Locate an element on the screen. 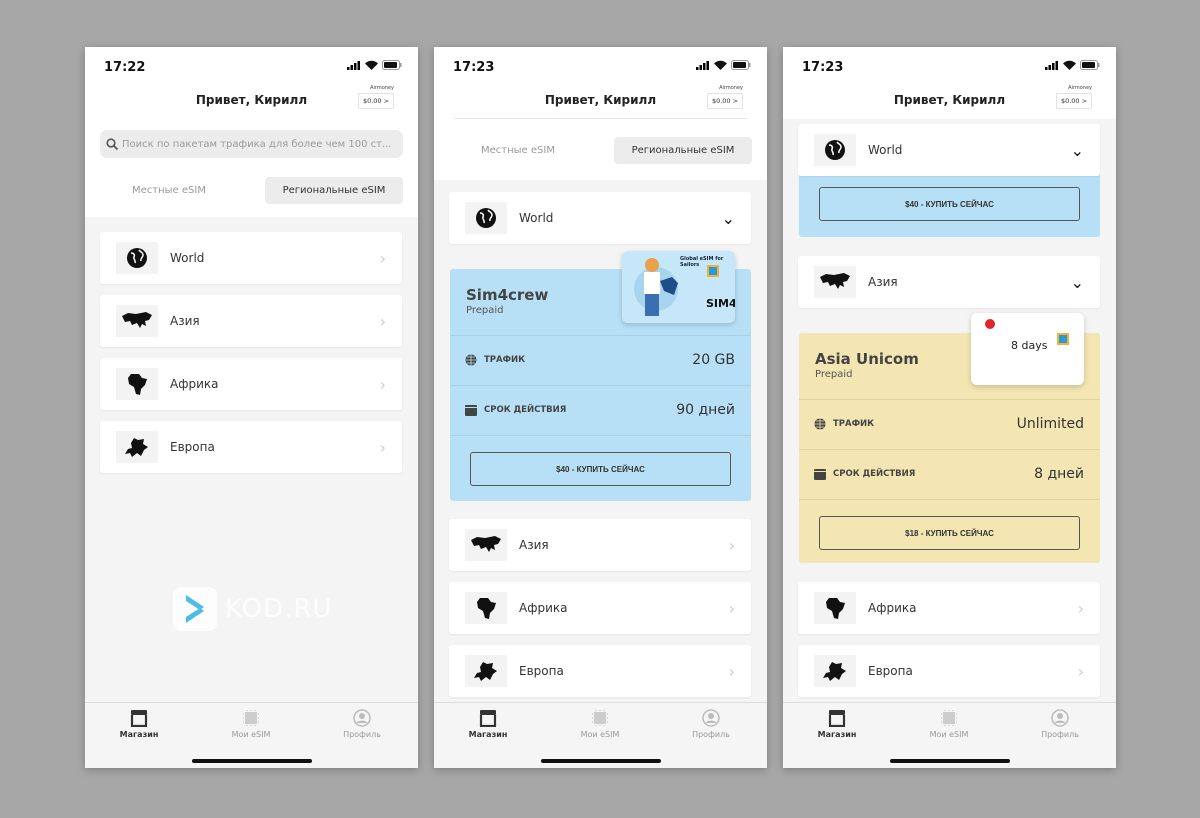 This screenshot has height=818, width=1200. validity-value: 8 дней is located at coordinates (1059, 474).